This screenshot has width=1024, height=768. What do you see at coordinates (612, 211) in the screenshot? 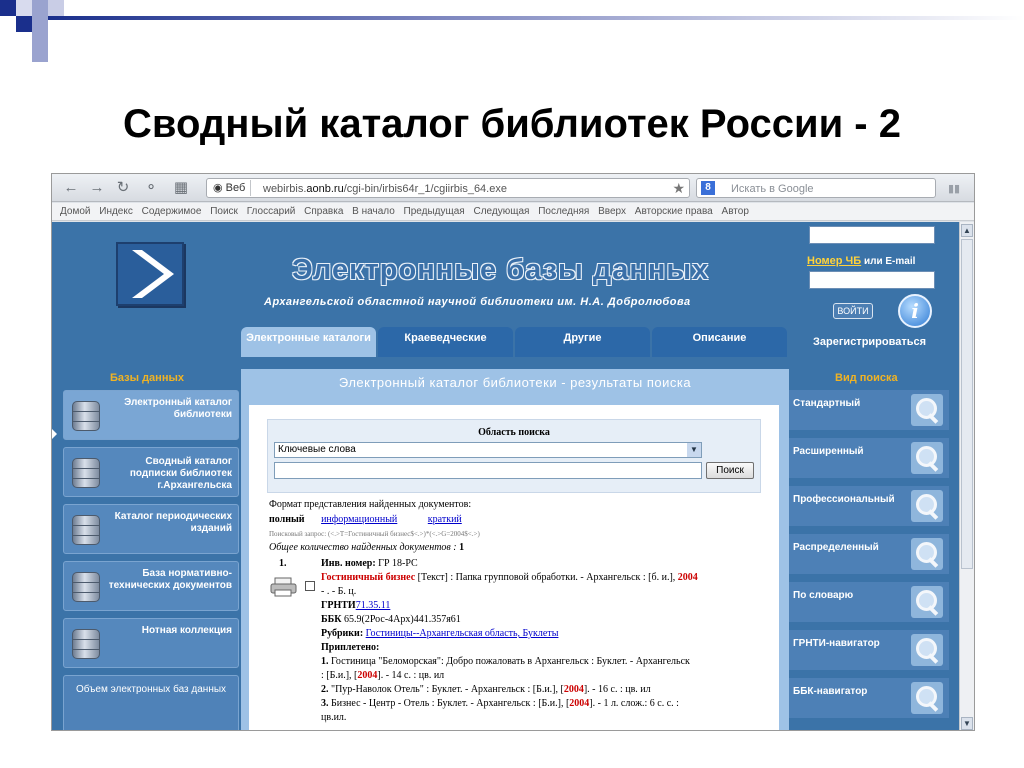
I see `linkbar-item: Вверх` at bounding box center [612, 211].